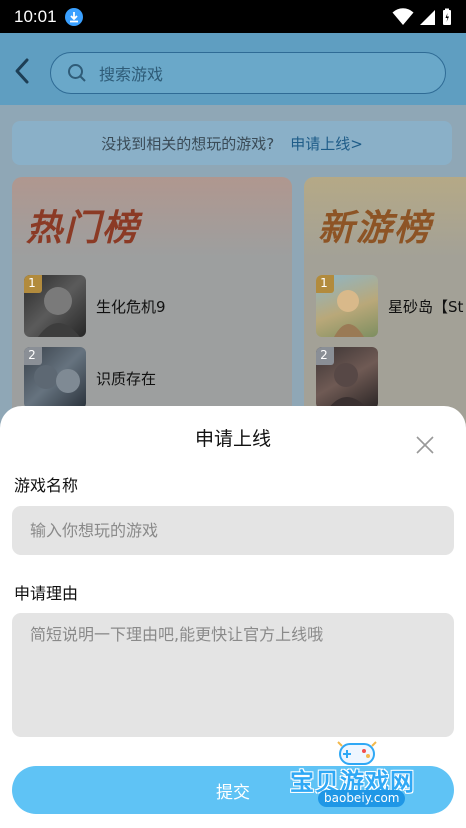 Image resolution: width=466 pixels, height=828 pixels. What do you see at coordinates (403, 16) in the screenshot?
I see `wifi-icon` at bounding box center [403, 16].